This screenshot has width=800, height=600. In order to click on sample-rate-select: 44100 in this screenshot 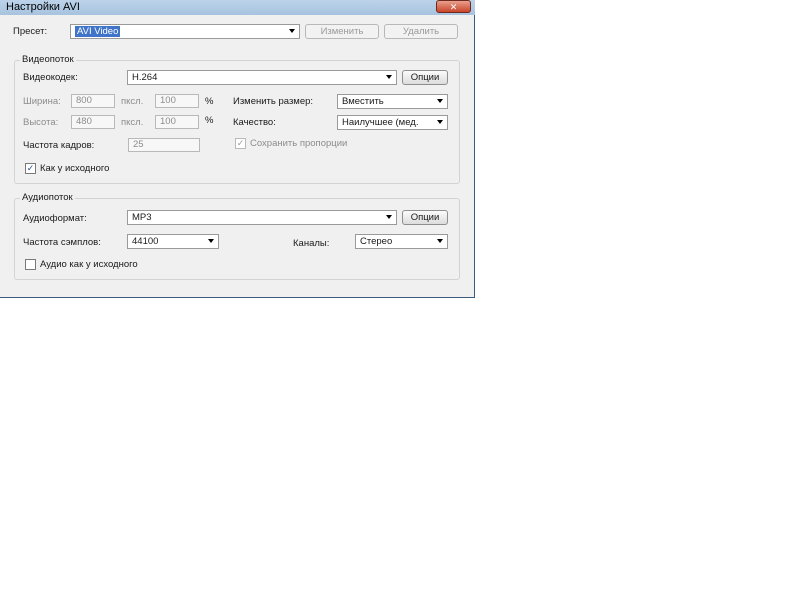, I will do `click(173, 241)`.